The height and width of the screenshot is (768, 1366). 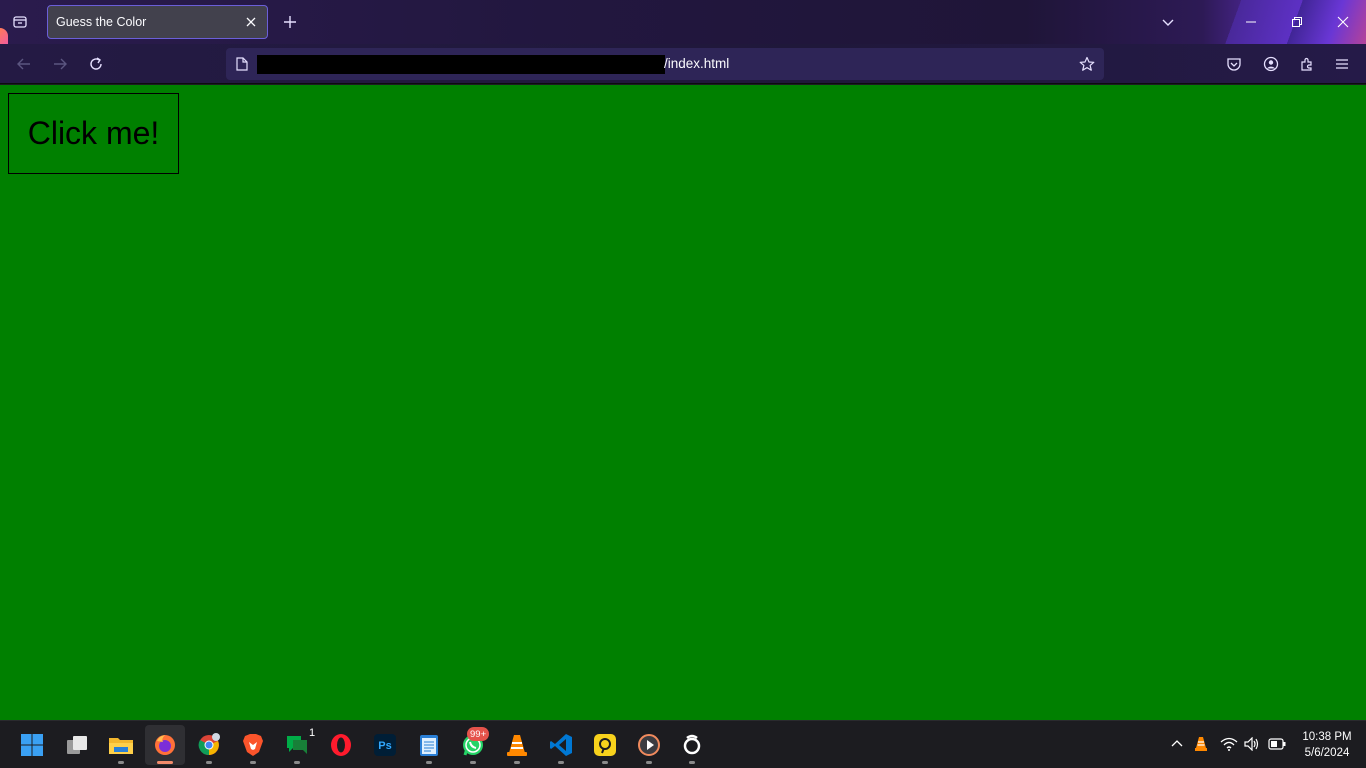 What do you see at coordinates (692, 745) in the screenshot?
I see `obs-icon` at bounding box center [692, 745].